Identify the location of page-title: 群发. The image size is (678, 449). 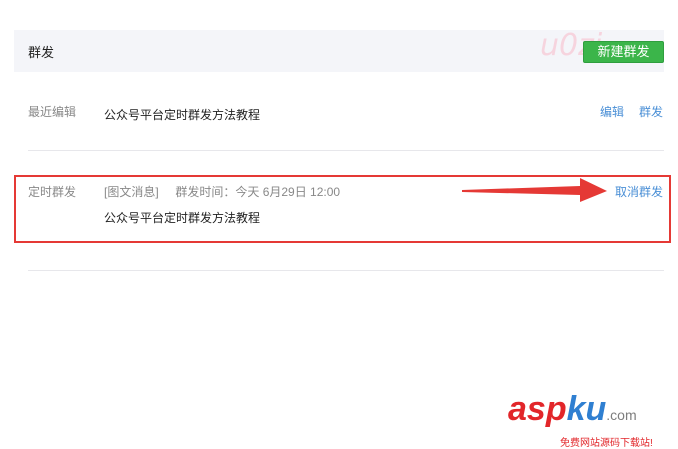
(41, 52).